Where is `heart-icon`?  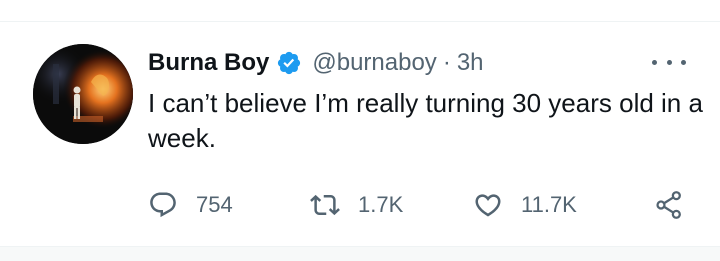
heart-icon is located at coordinates (488, 205).